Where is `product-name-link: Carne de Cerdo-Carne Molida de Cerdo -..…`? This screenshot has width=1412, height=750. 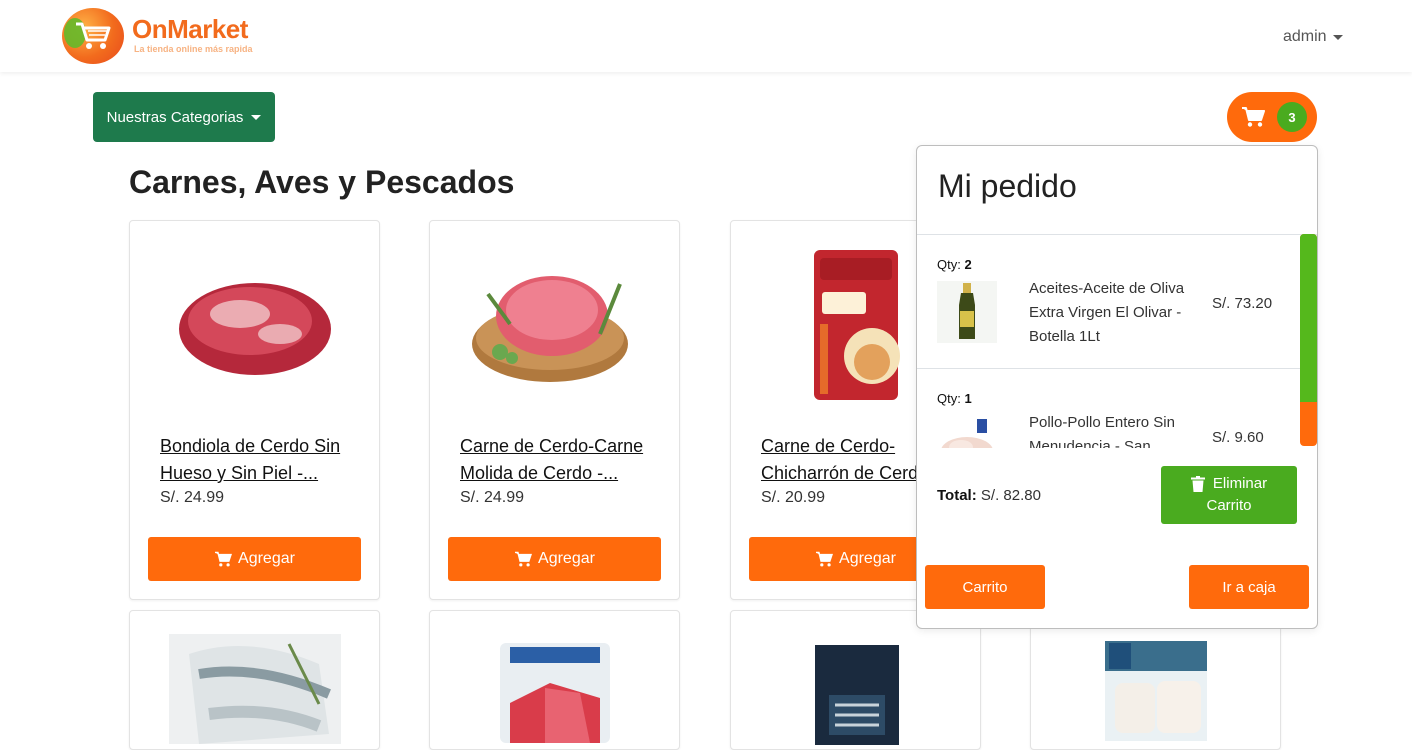
product-name-link: Carne de Cerdo-Carne Molida de Cerdo -..… is located at coordinates (559, 460).